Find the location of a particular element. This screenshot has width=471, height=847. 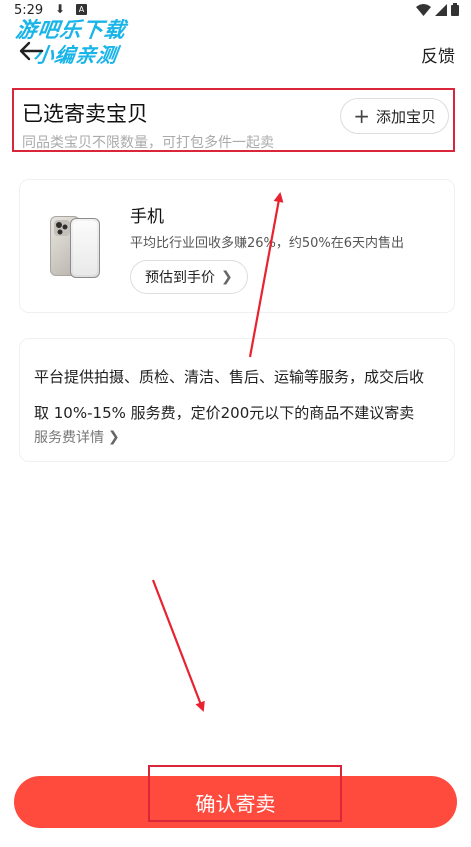

selected-subtitle: 同品类宝贝不限数量，可打包多件一起卖 is located at coordinates (148, 143).